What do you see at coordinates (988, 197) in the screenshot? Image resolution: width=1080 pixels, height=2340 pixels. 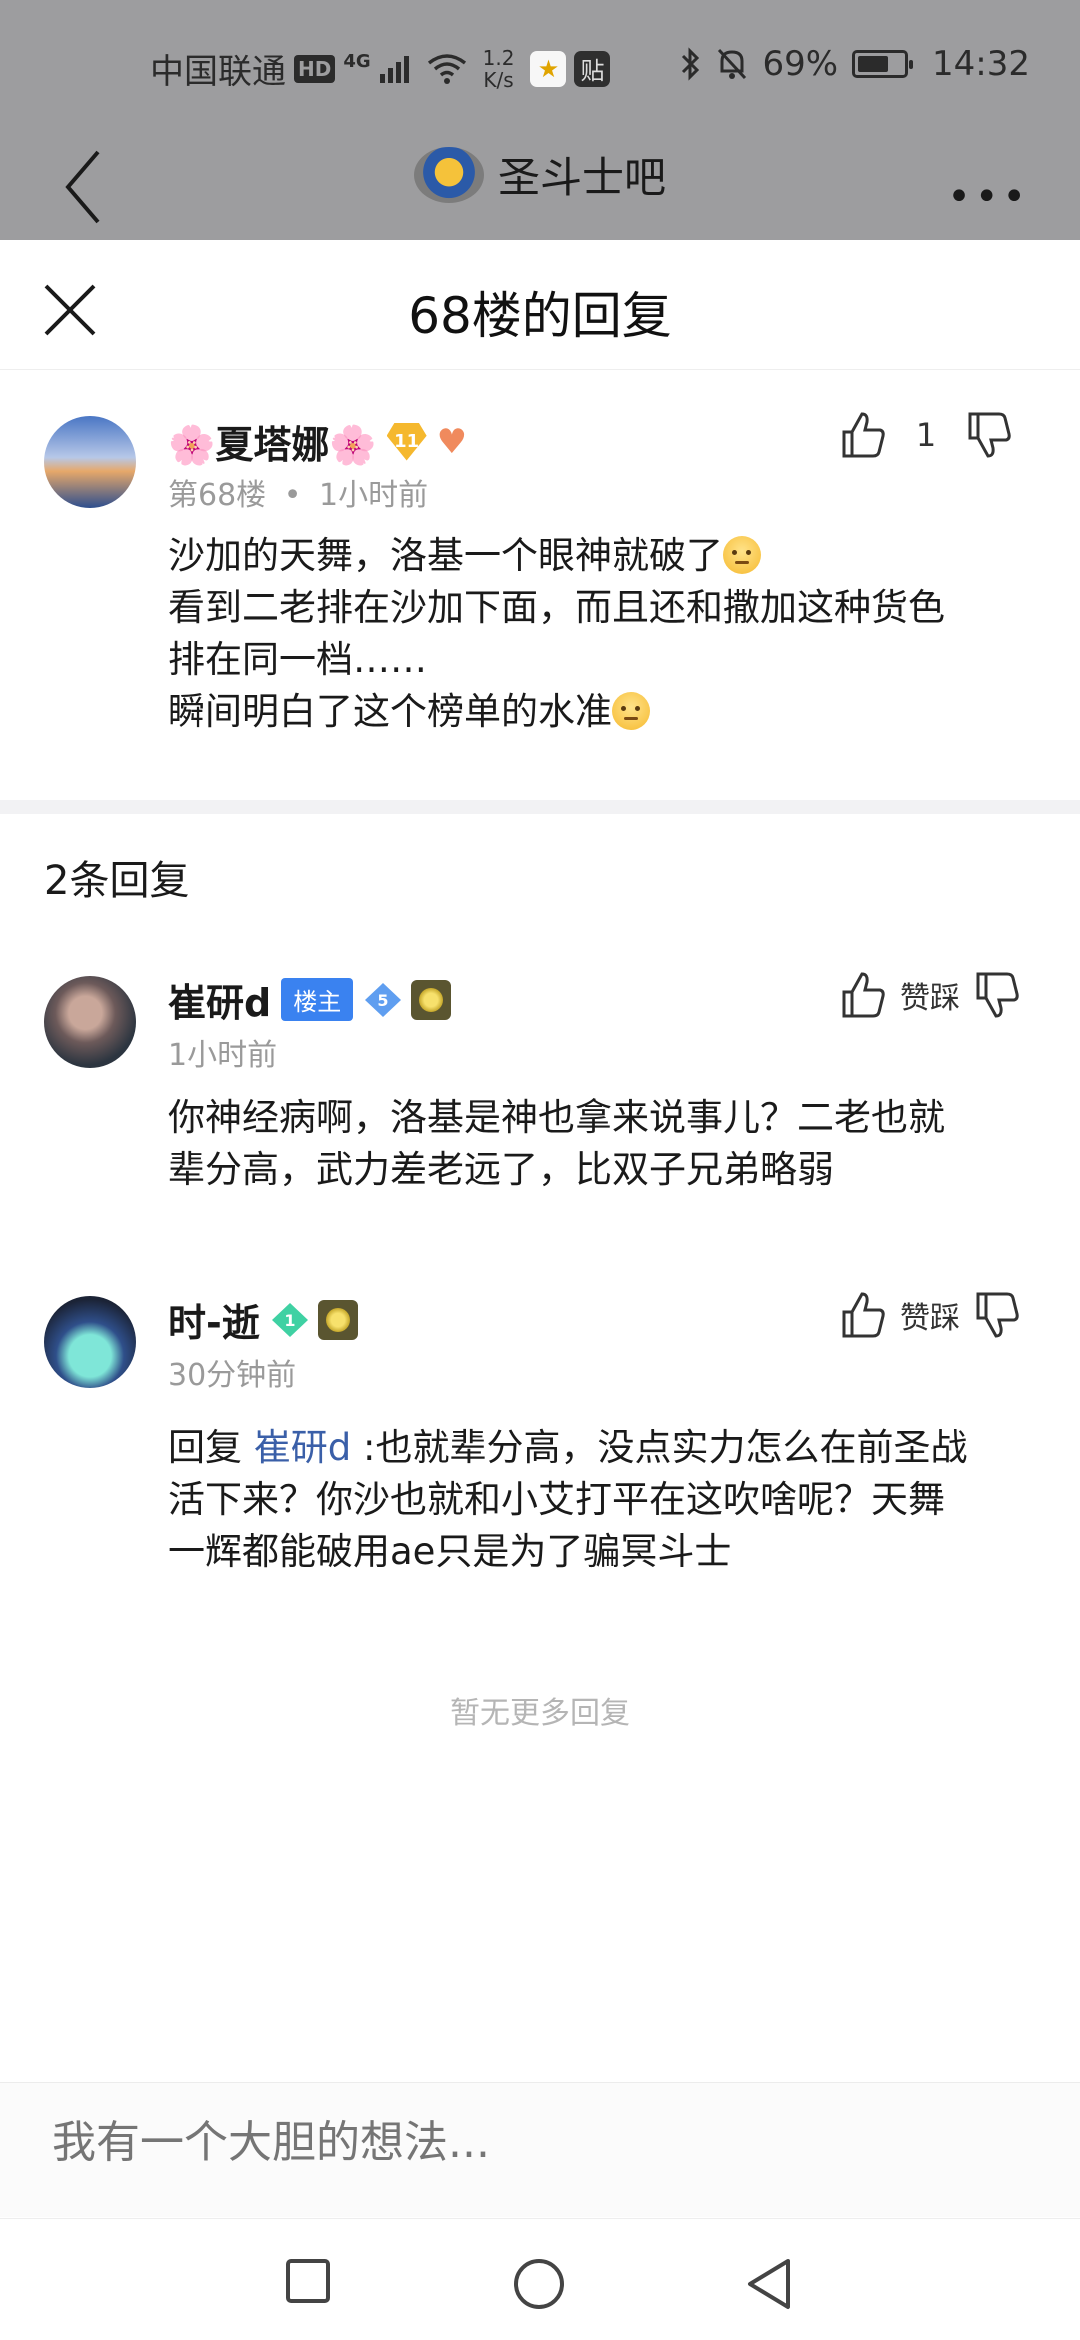 I see `more-menu-button: •••` at bounding box center [988, 197].